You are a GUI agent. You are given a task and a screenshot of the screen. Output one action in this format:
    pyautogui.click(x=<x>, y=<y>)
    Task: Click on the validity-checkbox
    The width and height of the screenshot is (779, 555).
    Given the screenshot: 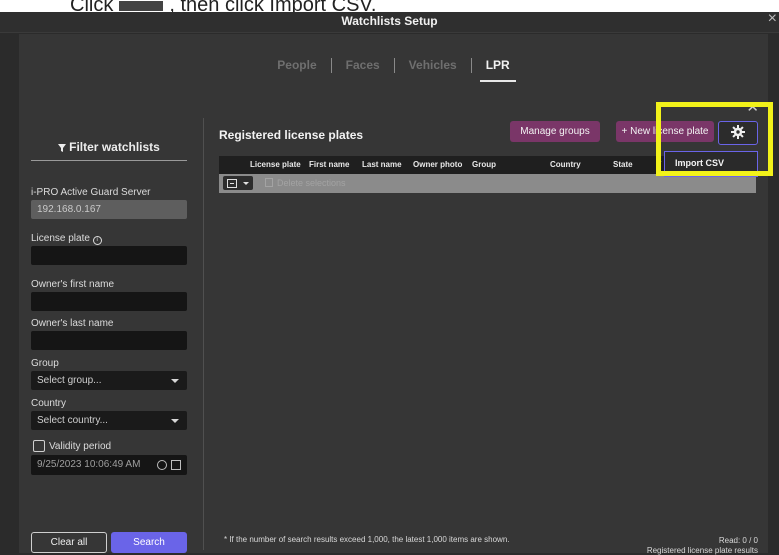 What is the action you would take?
    pyautogui.click(x=39, y=446)
    